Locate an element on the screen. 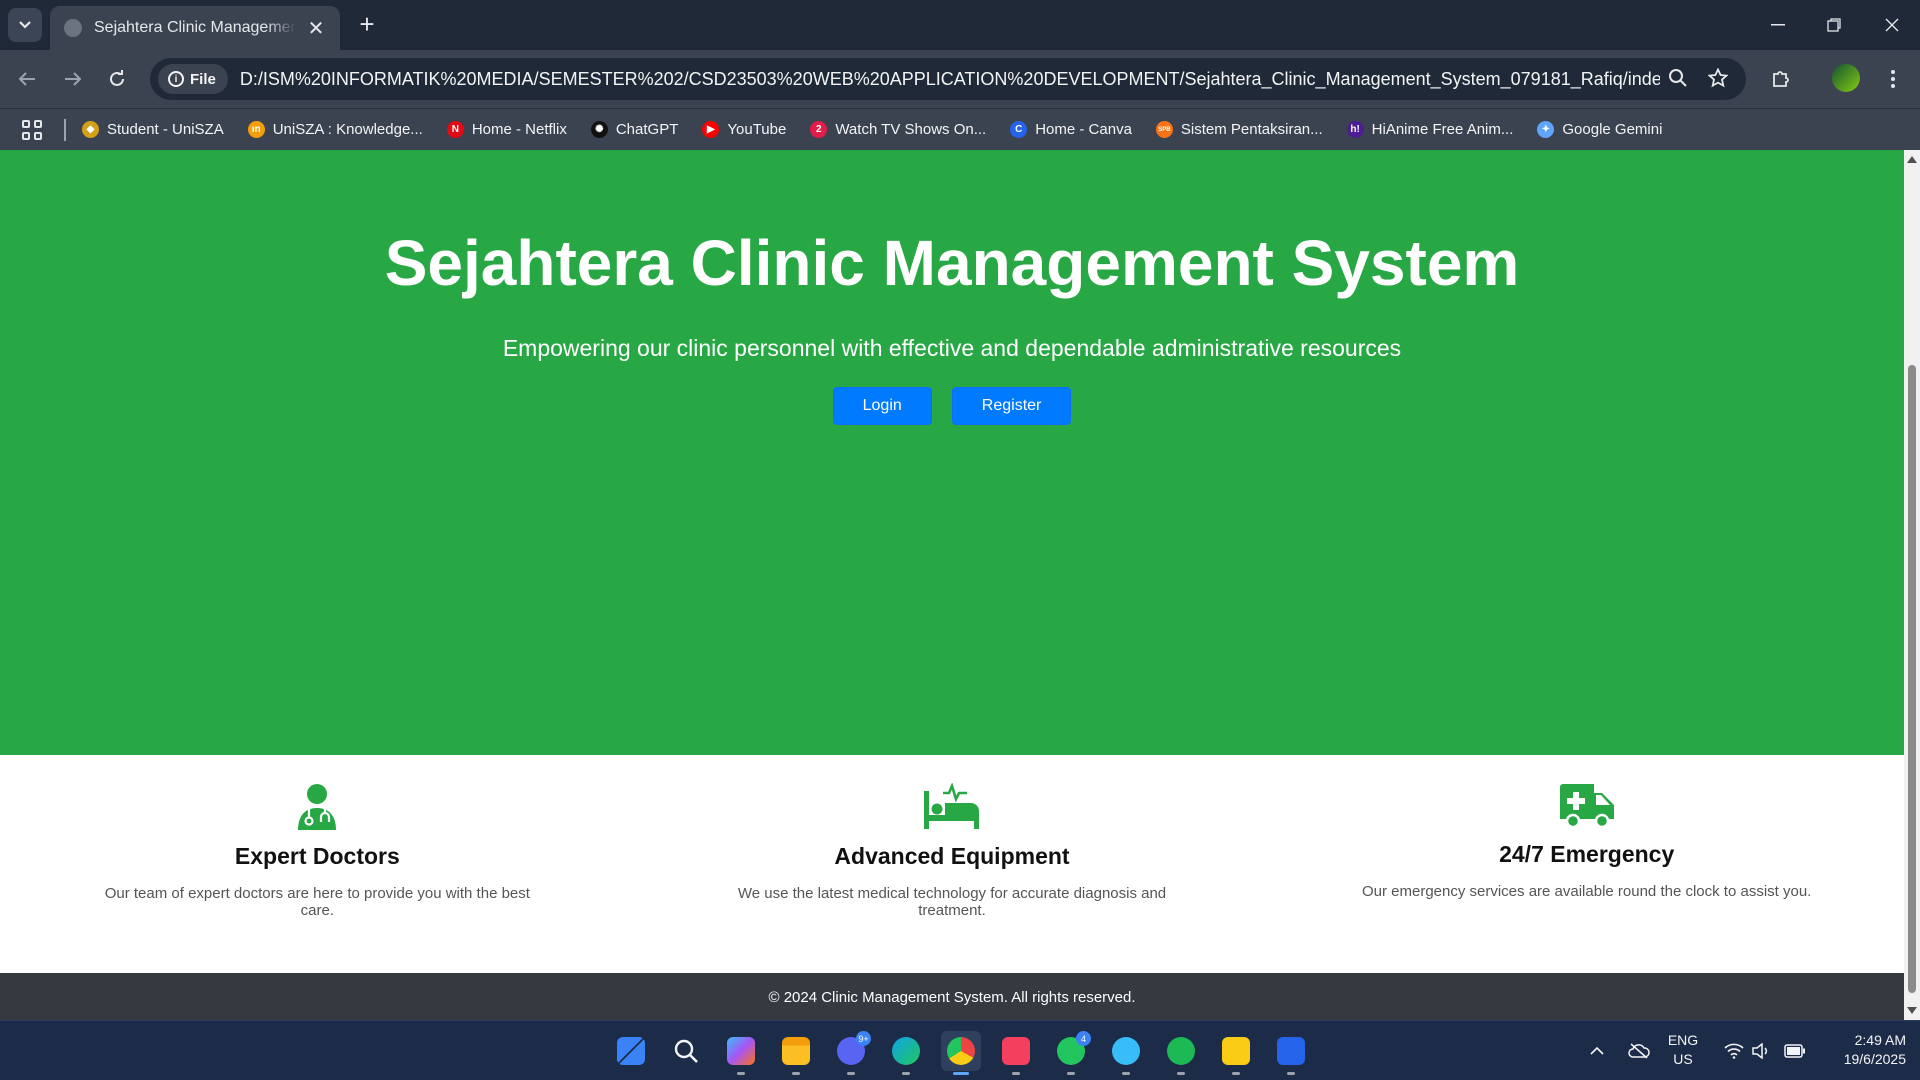 This screenshot has width=1920, height=1080. profile-avatar is located at coordinates (1846, 78).